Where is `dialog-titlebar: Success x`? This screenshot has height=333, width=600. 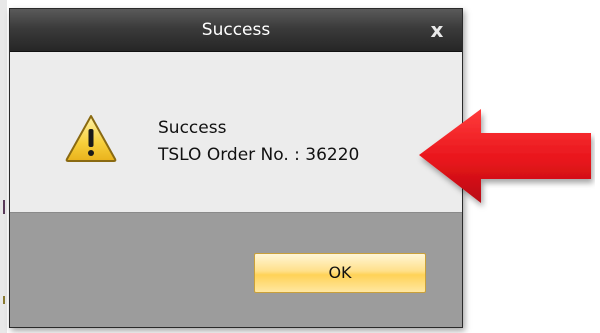
dialog-titlebar: Success x is located at coordinates (236, 30).